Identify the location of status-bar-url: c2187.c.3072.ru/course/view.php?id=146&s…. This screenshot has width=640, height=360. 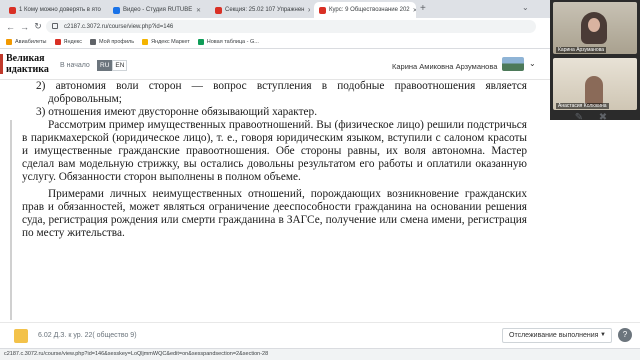
(320, 354).